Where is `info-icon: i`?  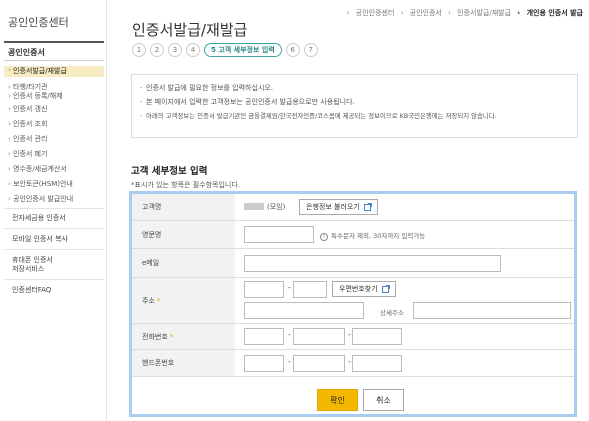
info-icon: i is located at coordinates (324, 237).